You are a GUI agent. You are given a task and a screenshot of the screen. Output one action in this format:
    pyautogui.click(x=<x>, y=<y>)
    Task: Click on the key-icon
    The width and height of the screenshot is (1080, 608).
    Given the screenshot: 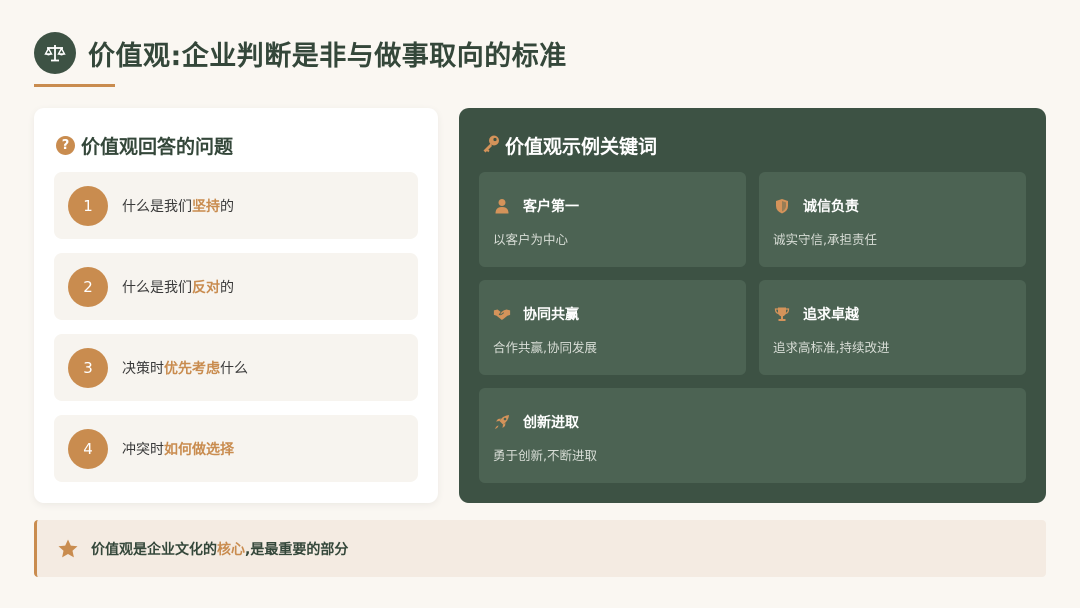 What is the action you would take?
    pyautogui.click(x=491, y=146)
    